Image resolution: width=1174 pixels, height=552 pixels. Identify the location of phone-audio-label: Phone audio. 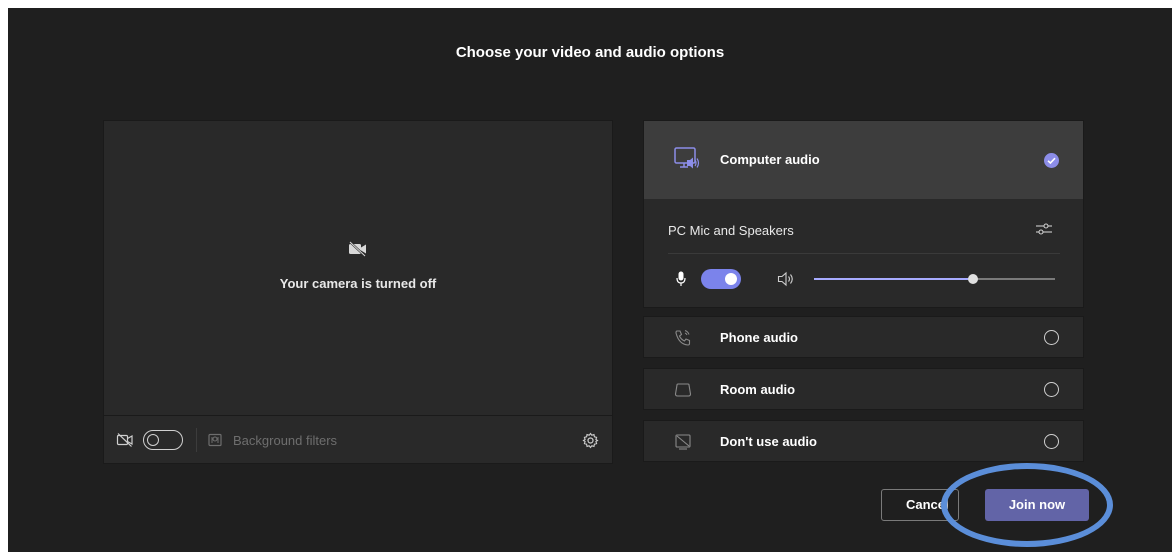
(759, 337).